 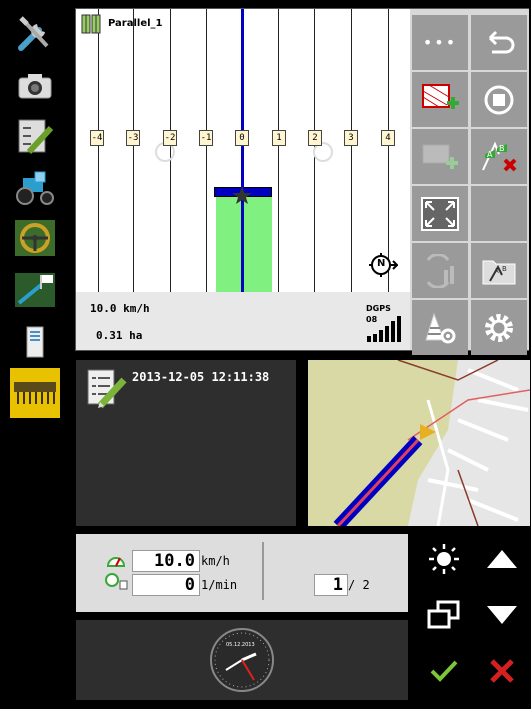 I want to click on new-boundary-button, so click(x=440, y=99).